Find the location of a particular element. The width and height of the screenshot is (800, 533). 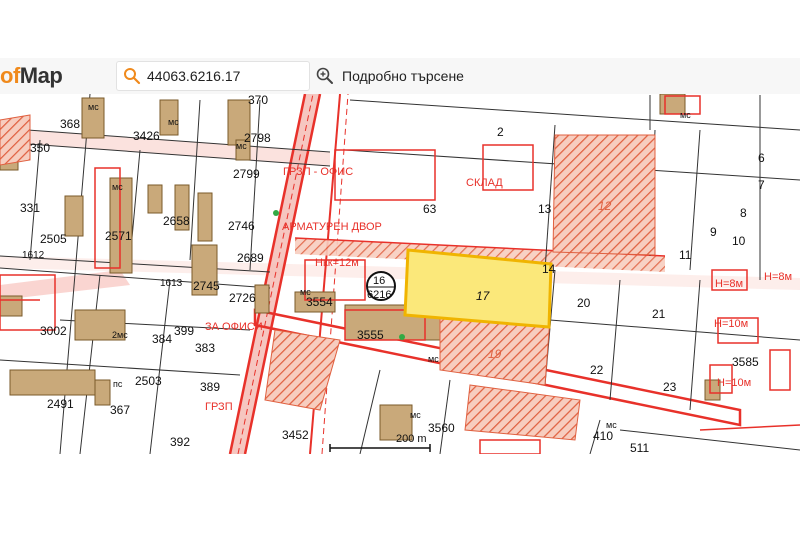

advanced-search-button: Подробно търсене is located at coordinates (390, 76).